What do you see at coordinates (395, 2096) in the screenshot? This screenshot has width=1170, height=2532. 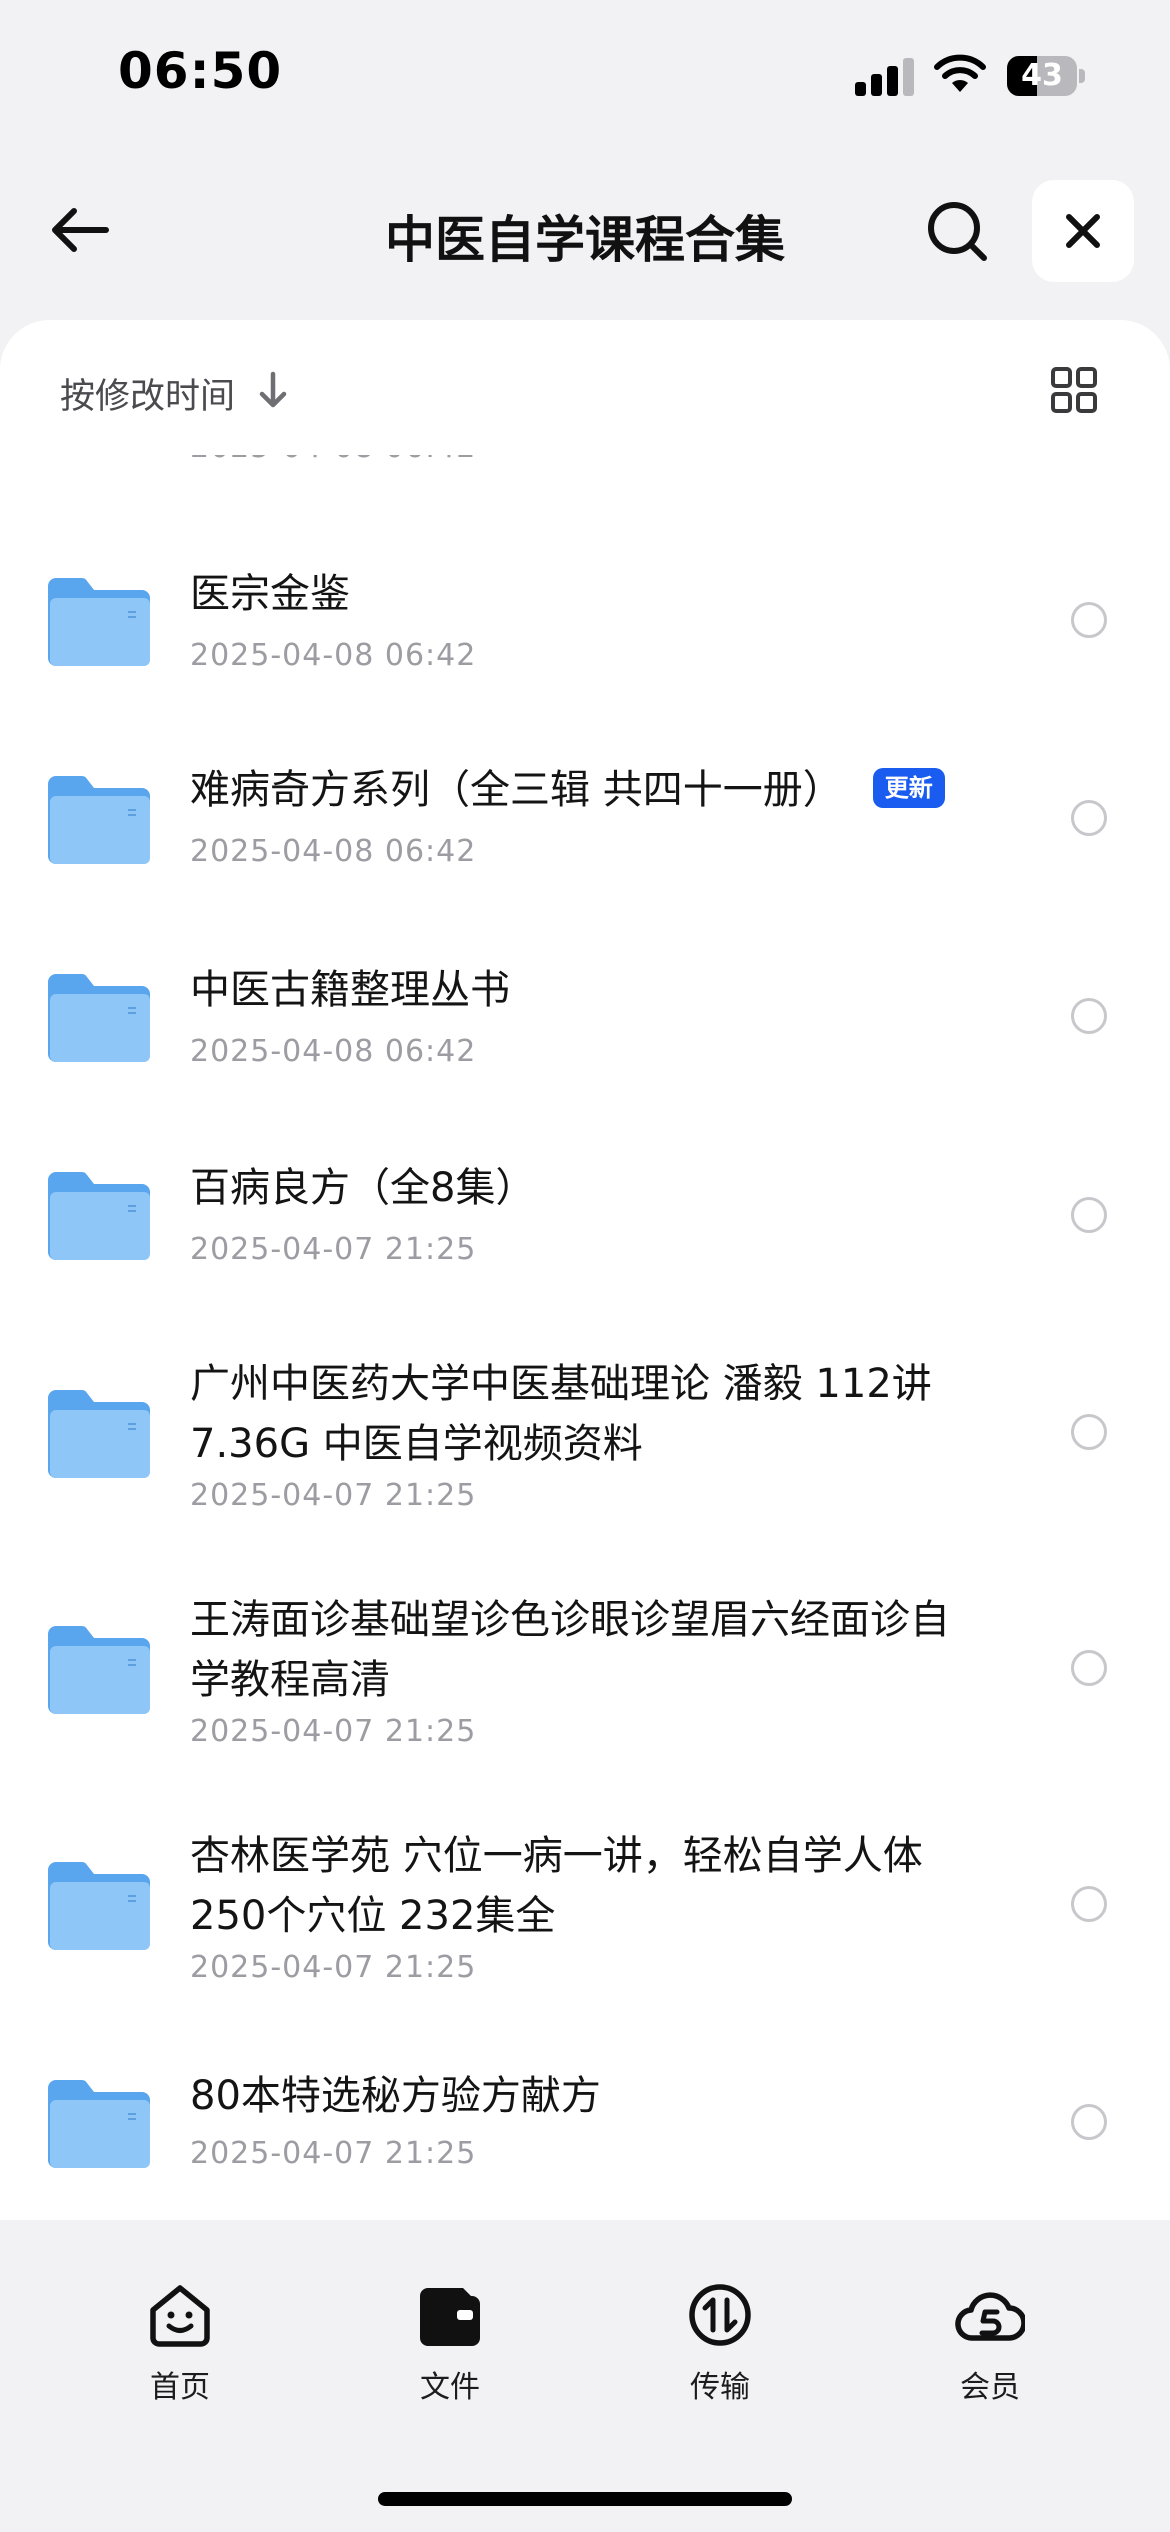 I see `file-name: 80本特选秘方验方献方` at bounding box center [395, 2096].